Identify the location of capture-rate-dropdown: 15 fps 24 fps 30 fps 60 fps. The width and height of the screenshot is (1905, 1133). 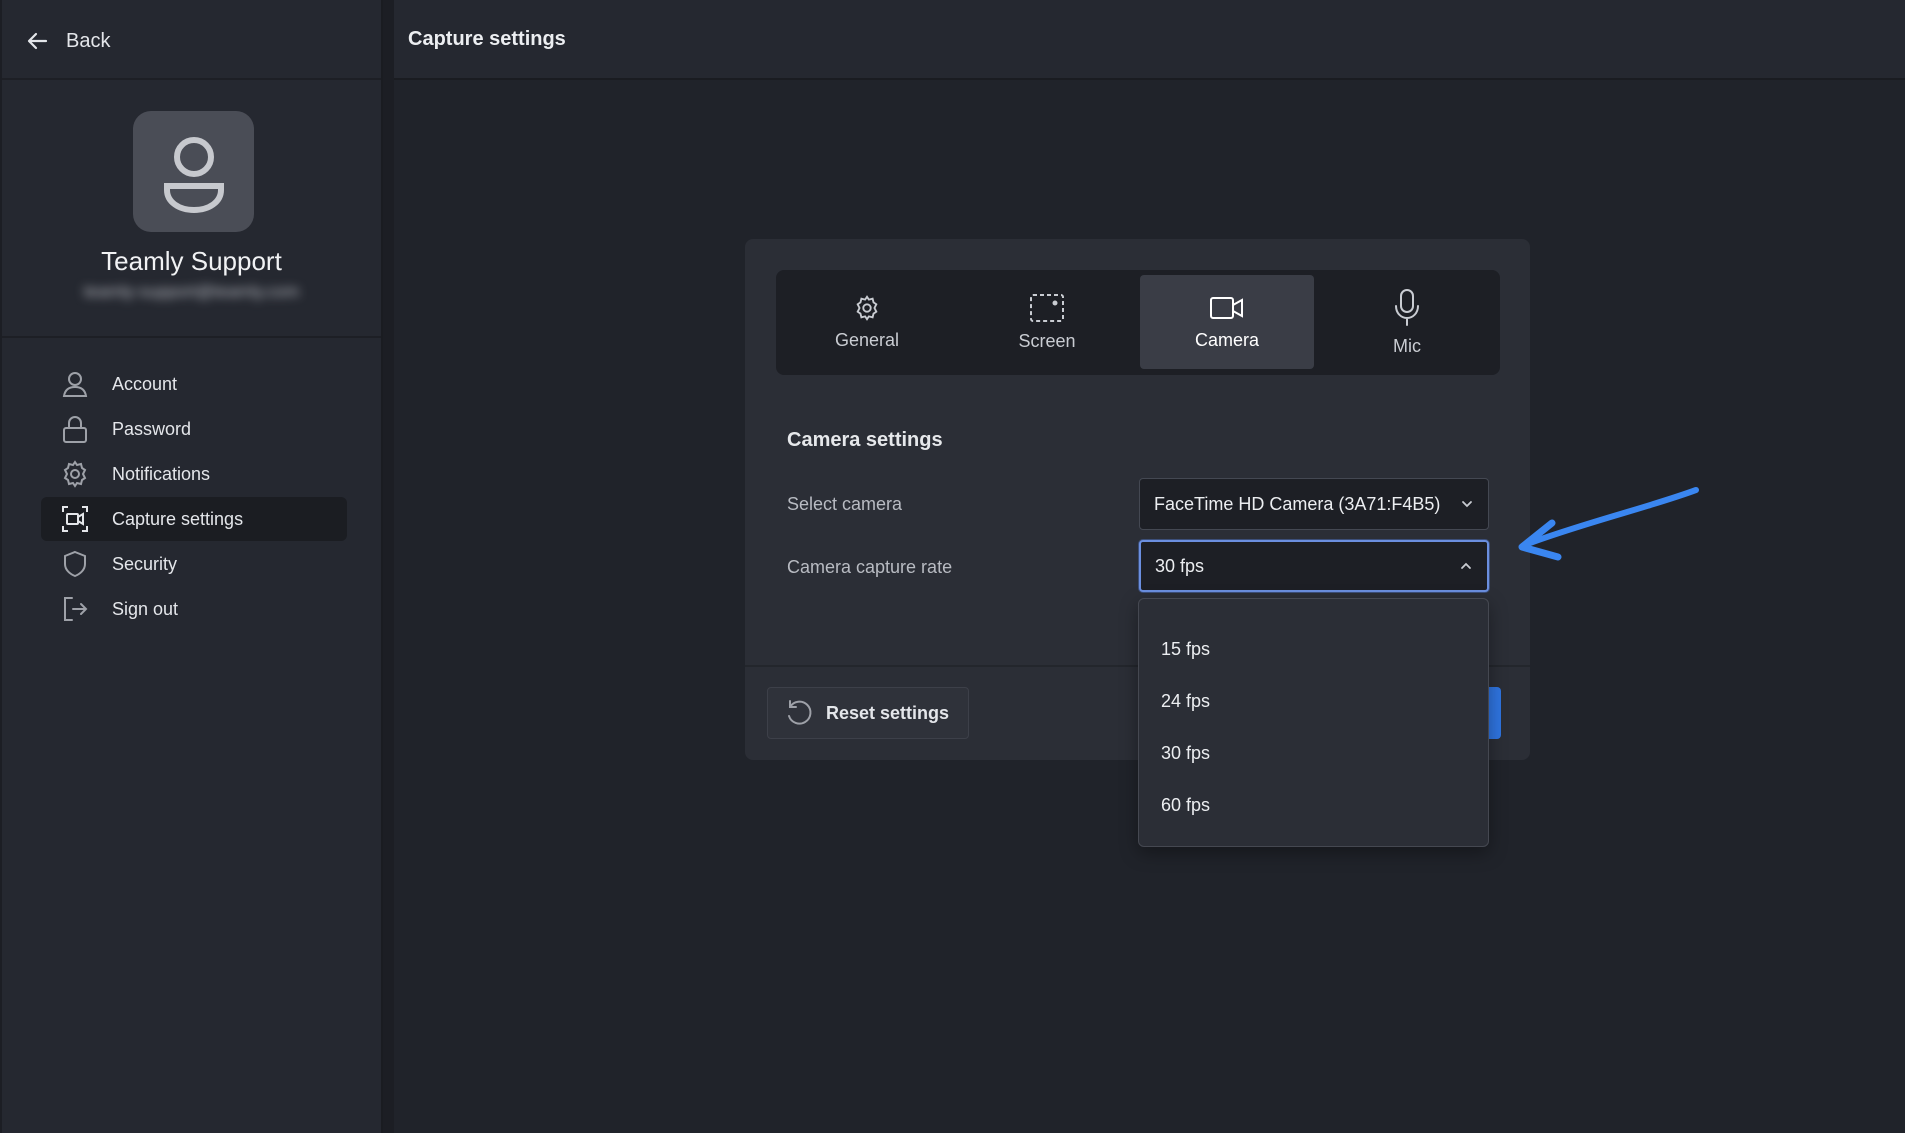
(1313, 722).